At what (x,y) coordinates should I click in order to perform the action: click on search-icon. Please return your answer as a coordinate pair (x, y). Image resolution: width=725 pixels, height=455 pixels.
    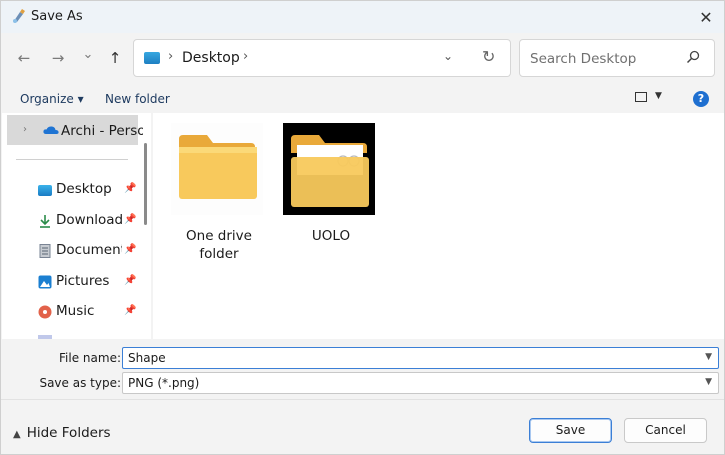
    Looking at the image, I should click on (693, 57).